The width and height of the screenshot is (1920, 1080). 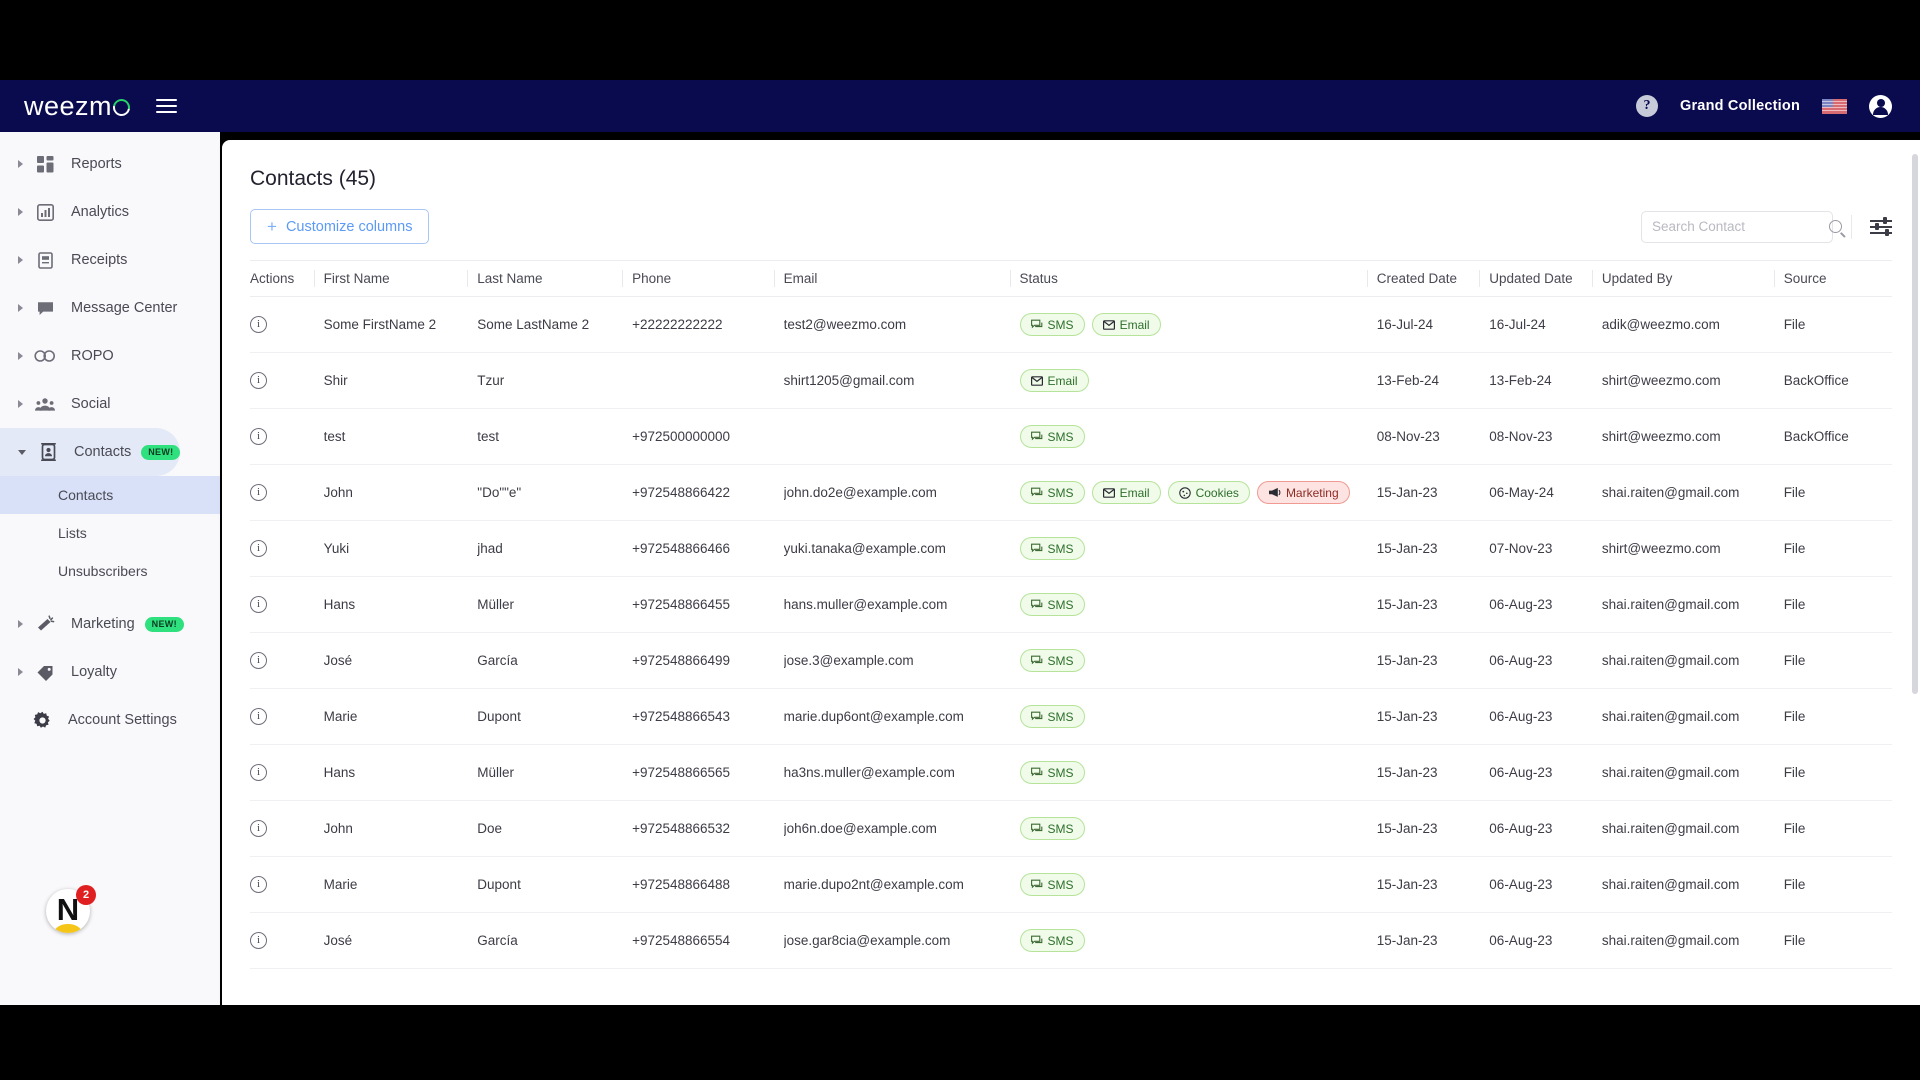 What do you see at coordinates (110, 404) in the screenshot?
I see `sidebar-item-social: Social` at bounding box center [110, 404].